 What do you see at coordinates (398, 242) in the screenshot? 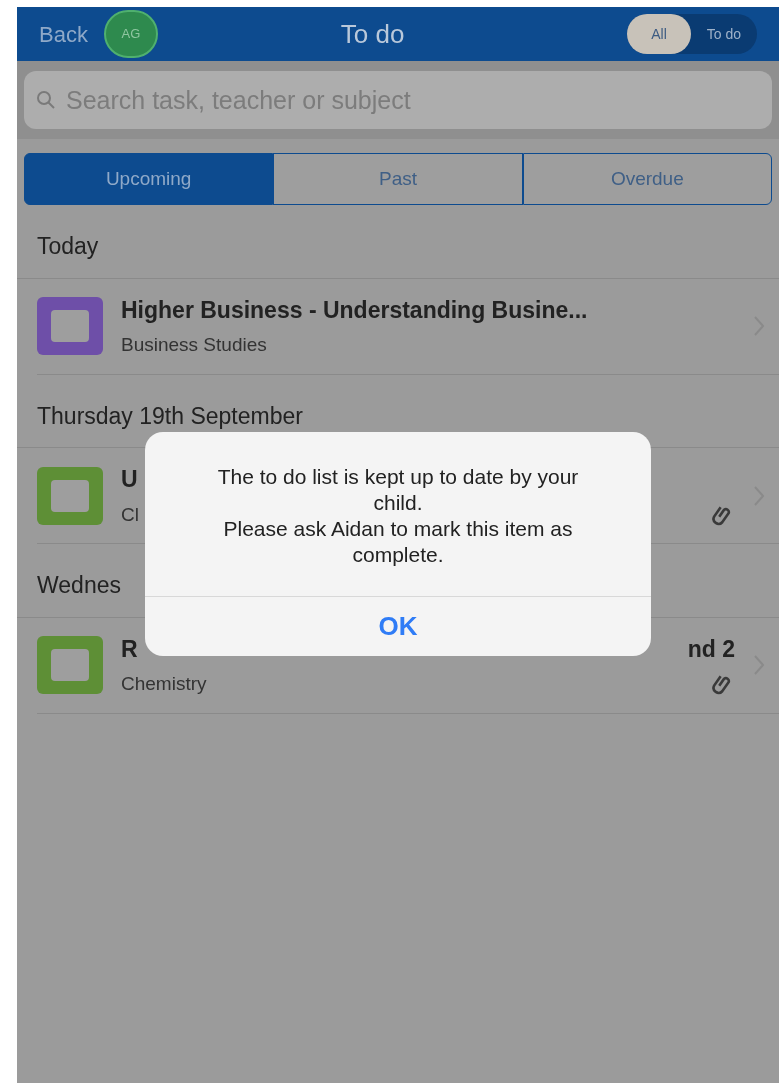
I see `section-heading: Today` at bounding box center [398, 242].